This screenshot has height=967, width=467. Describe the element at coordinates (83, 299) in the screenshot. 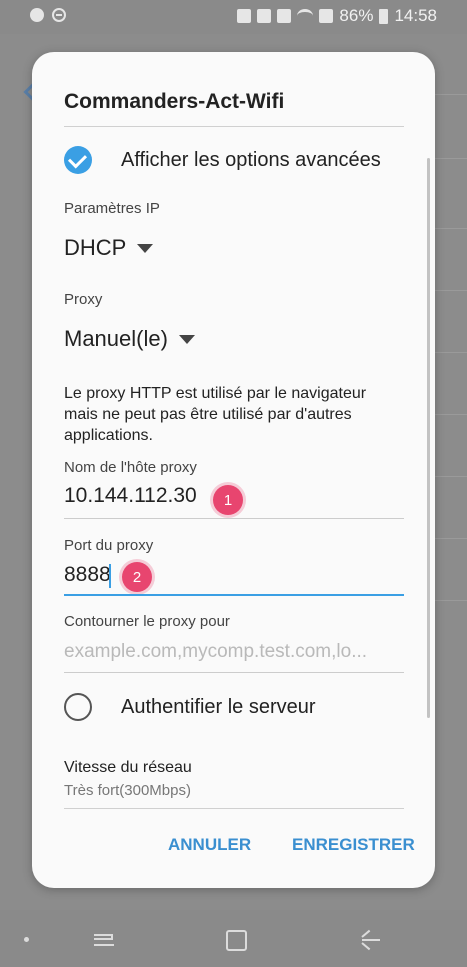

I see `proxy-label: Proxy` at that location.